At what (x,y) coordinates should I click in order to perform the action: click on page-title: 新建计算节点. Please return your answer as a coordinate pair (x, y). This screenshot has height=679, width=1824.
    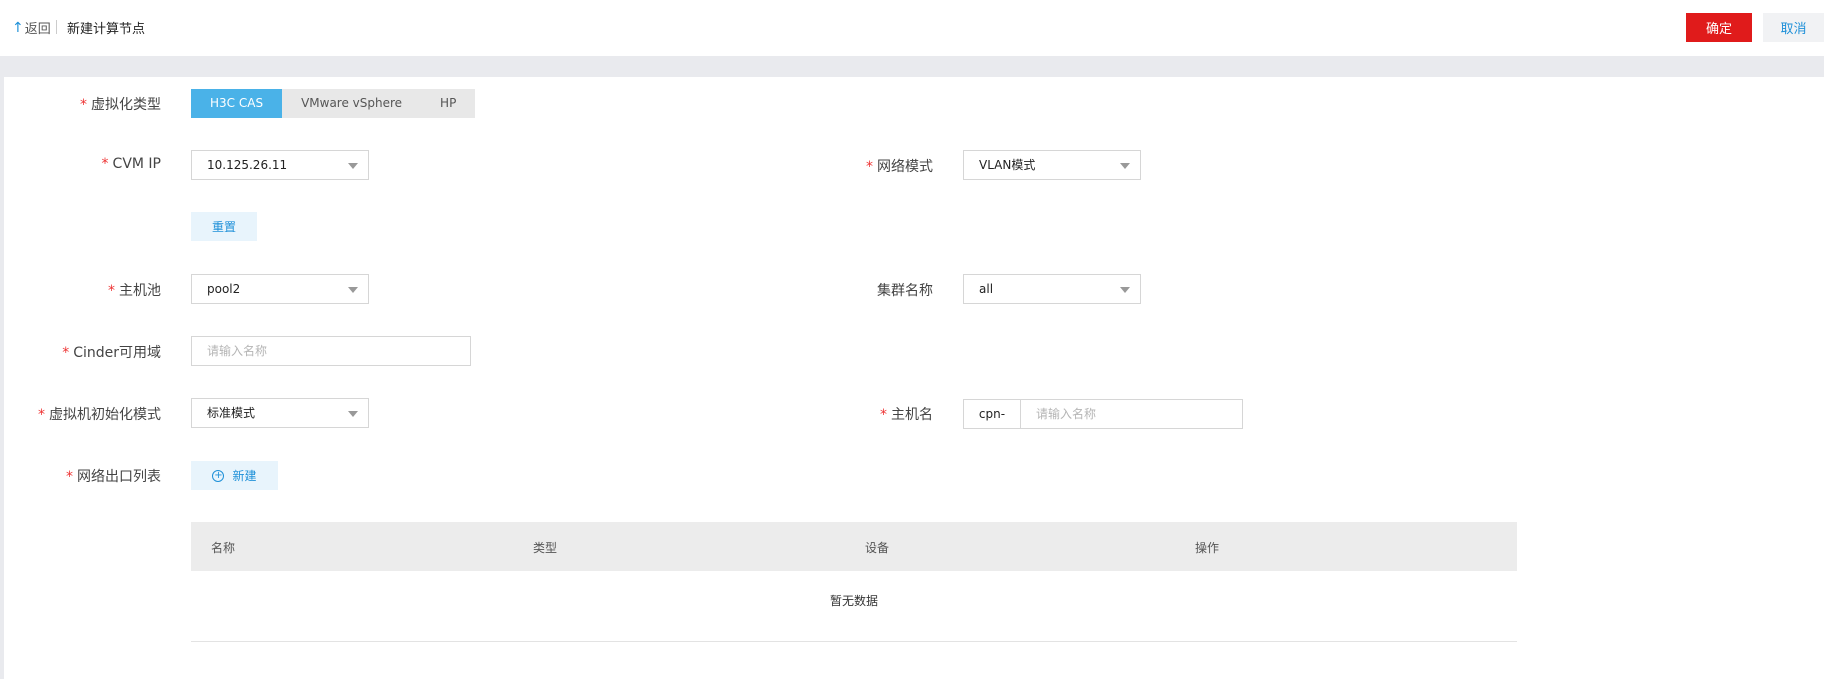
    Looking at the image, I should click on (106, 29).